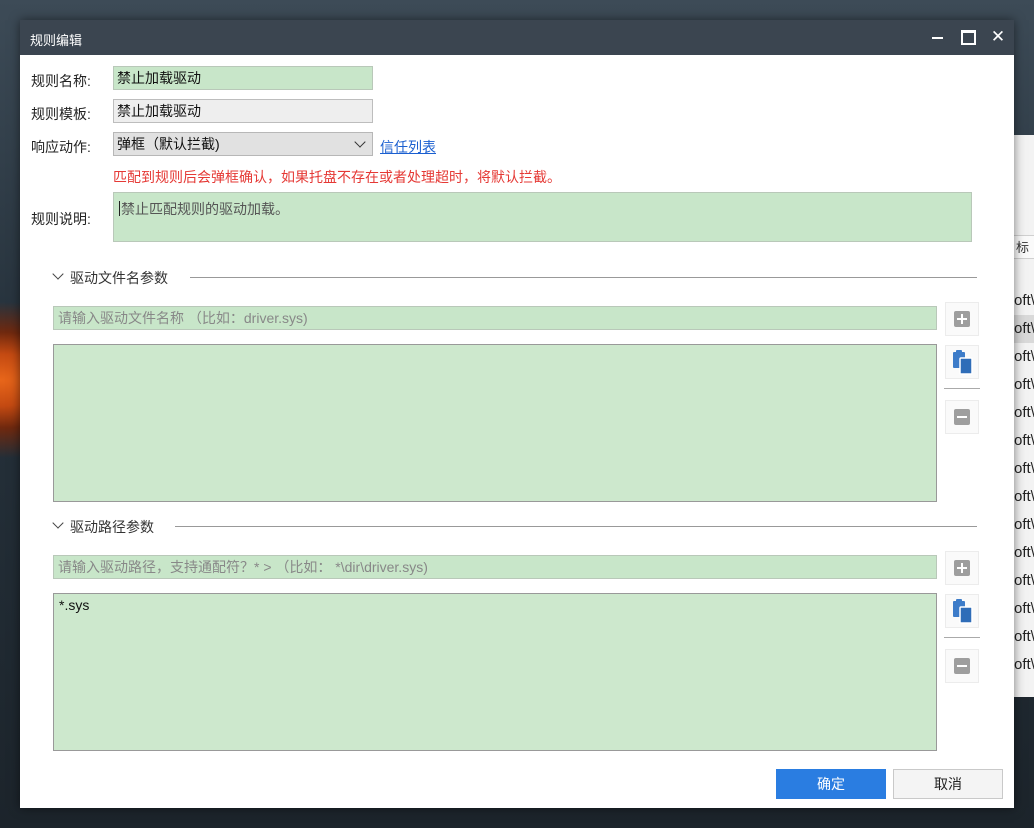  I want to click on close-icon: ✕, so click(998, 37).